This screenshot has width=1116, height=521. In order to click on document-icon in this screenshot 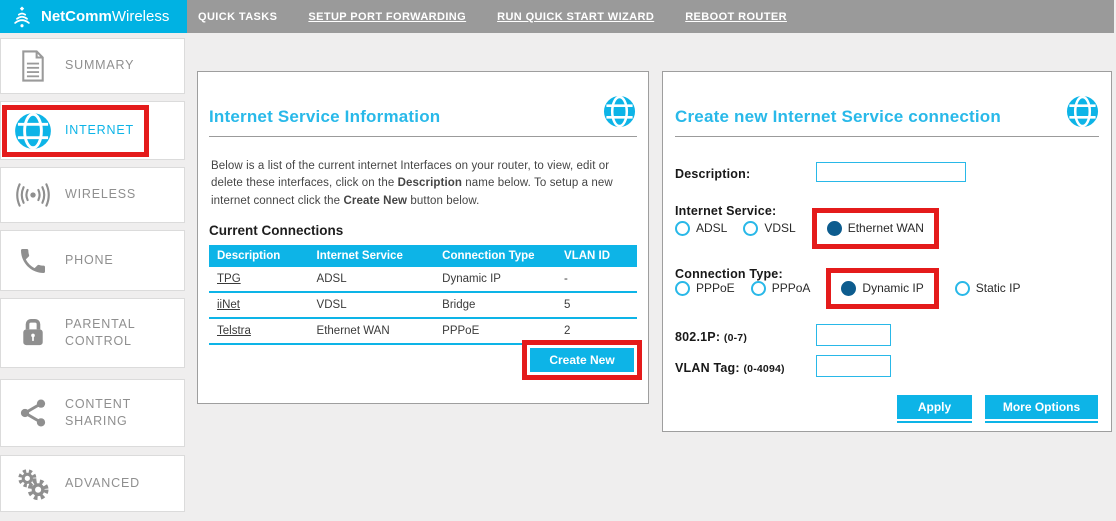, I will do `click(33, 66)`.